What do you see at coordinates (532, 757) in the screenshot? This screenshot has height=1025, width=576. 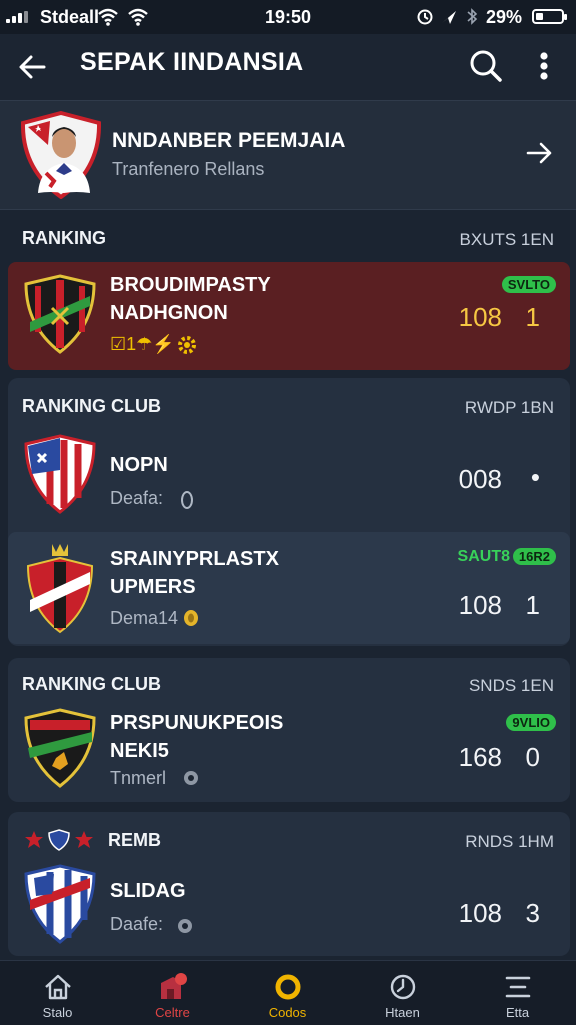 I see `club-rank: 0` at bounding box center [532, 757].